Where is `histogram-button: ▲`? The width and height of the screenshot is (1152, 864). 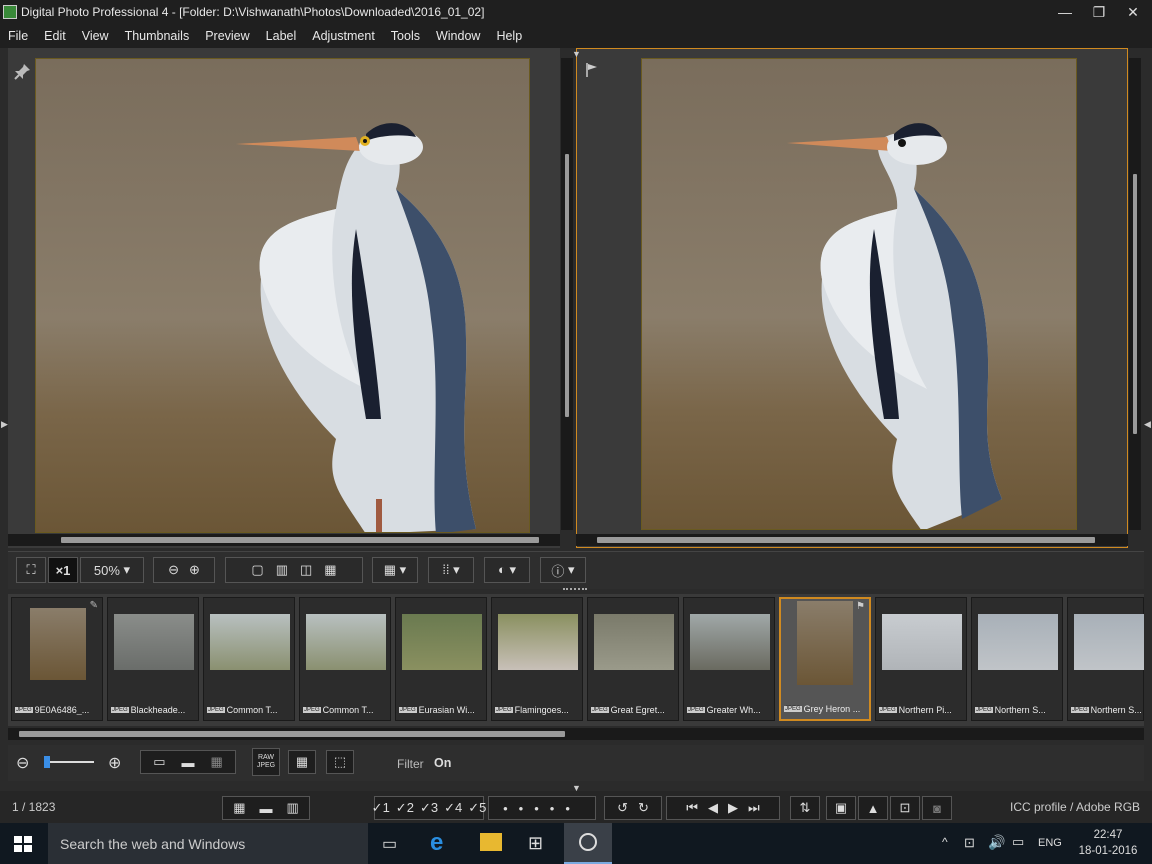 histogram-button: ▲ is located at coordinates (873, 808).